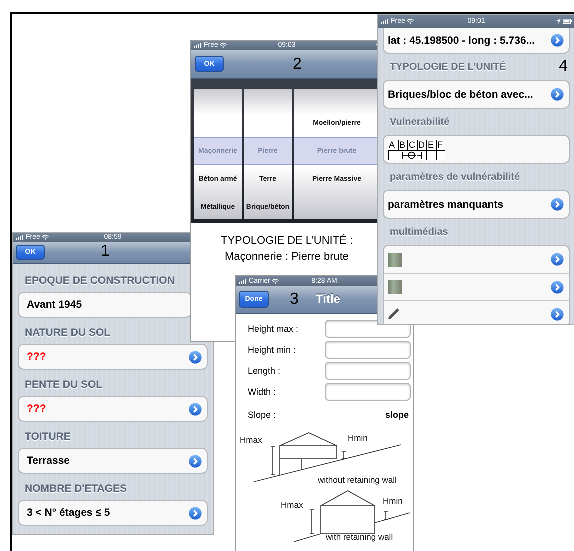  I want to click on screen-number-label: 4, so click(563, 67).